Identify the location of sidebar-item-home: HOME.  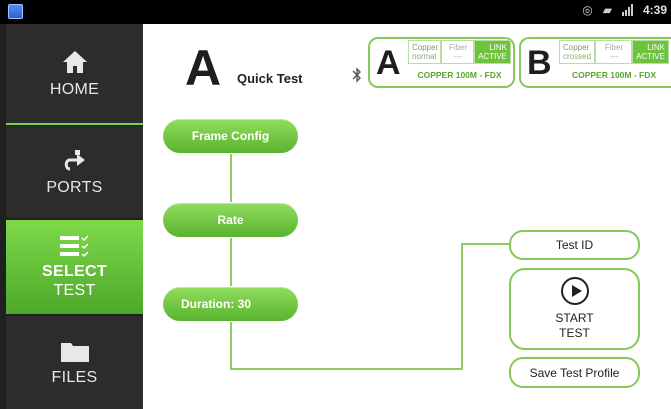
(74, 74).